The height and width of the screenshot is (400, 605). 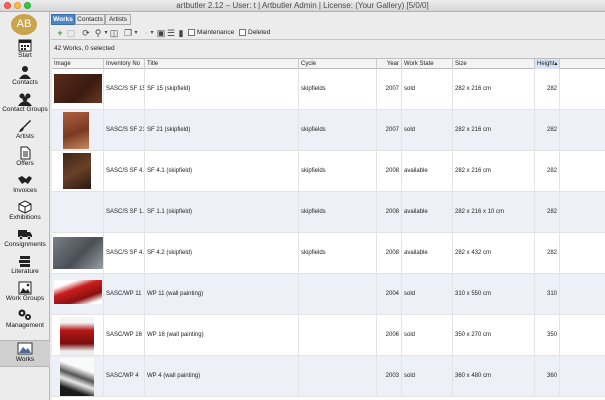 I want to click on inventory-cell: SASC/WP 4, so click(x=124, y=376).